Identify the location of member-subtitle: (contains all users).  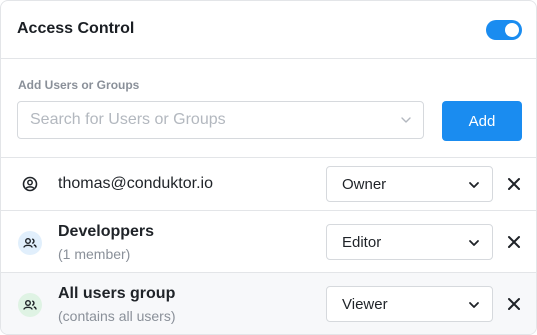
(117, 316).